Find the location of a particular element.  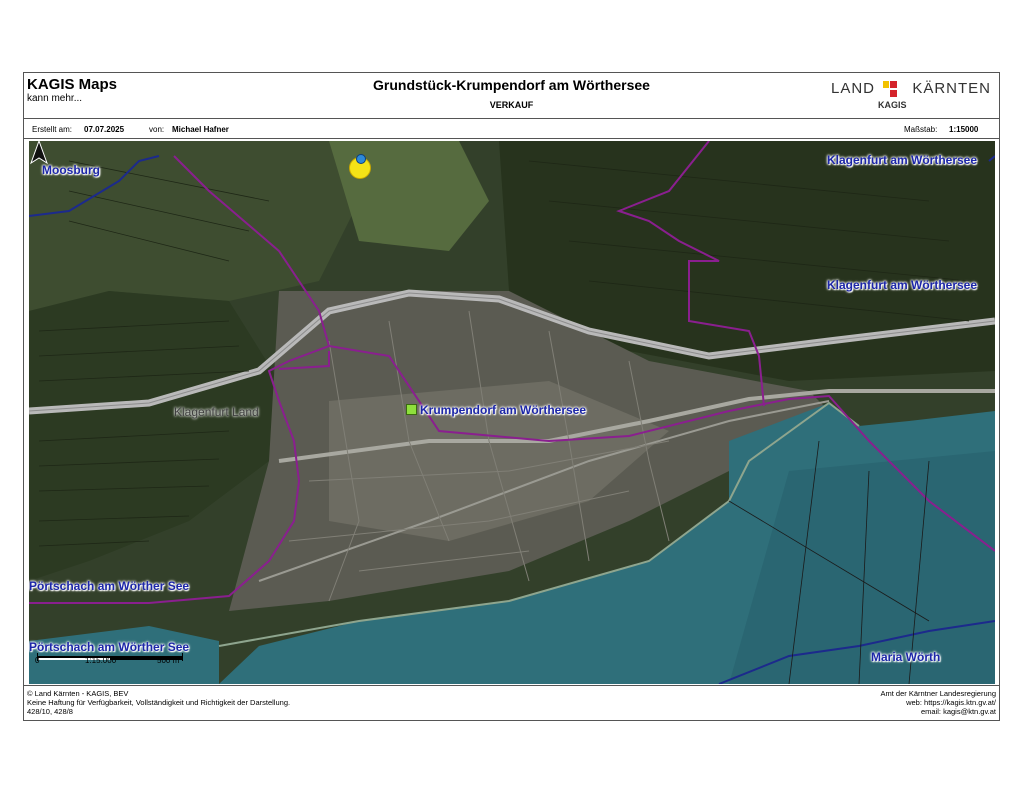

krumpendorf-marker is located at coordinates (411, 409).